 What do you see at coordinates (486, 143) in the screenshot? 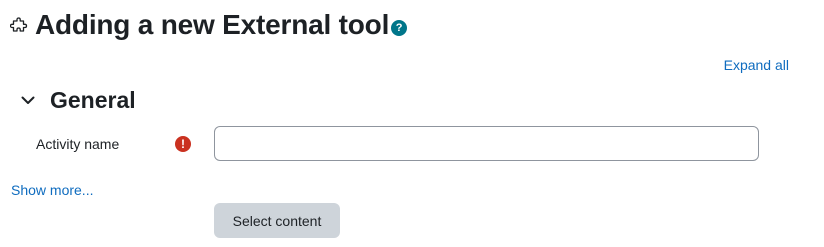
I see `activity-name-input` at bounding box center [486, 143].